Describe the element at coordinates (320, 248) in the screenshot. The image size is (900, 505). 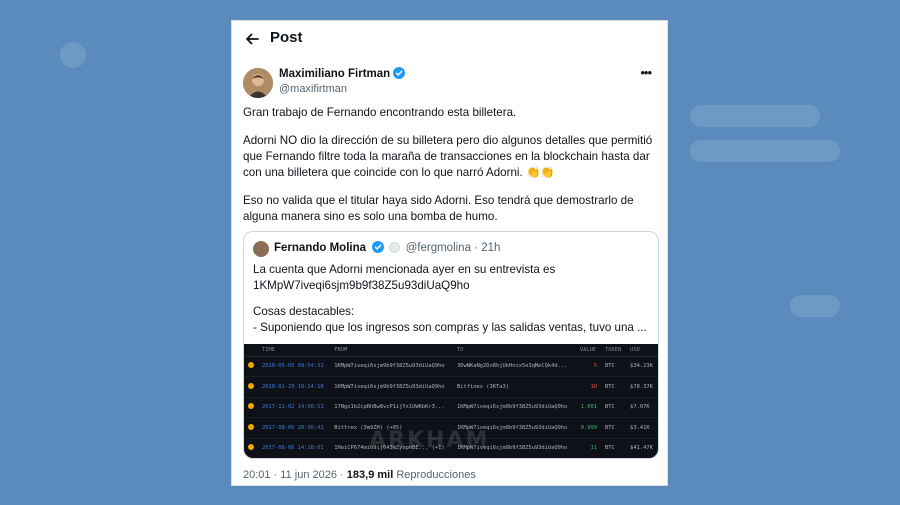
I see `quoted-author-name: Fernando Molina` at that location.